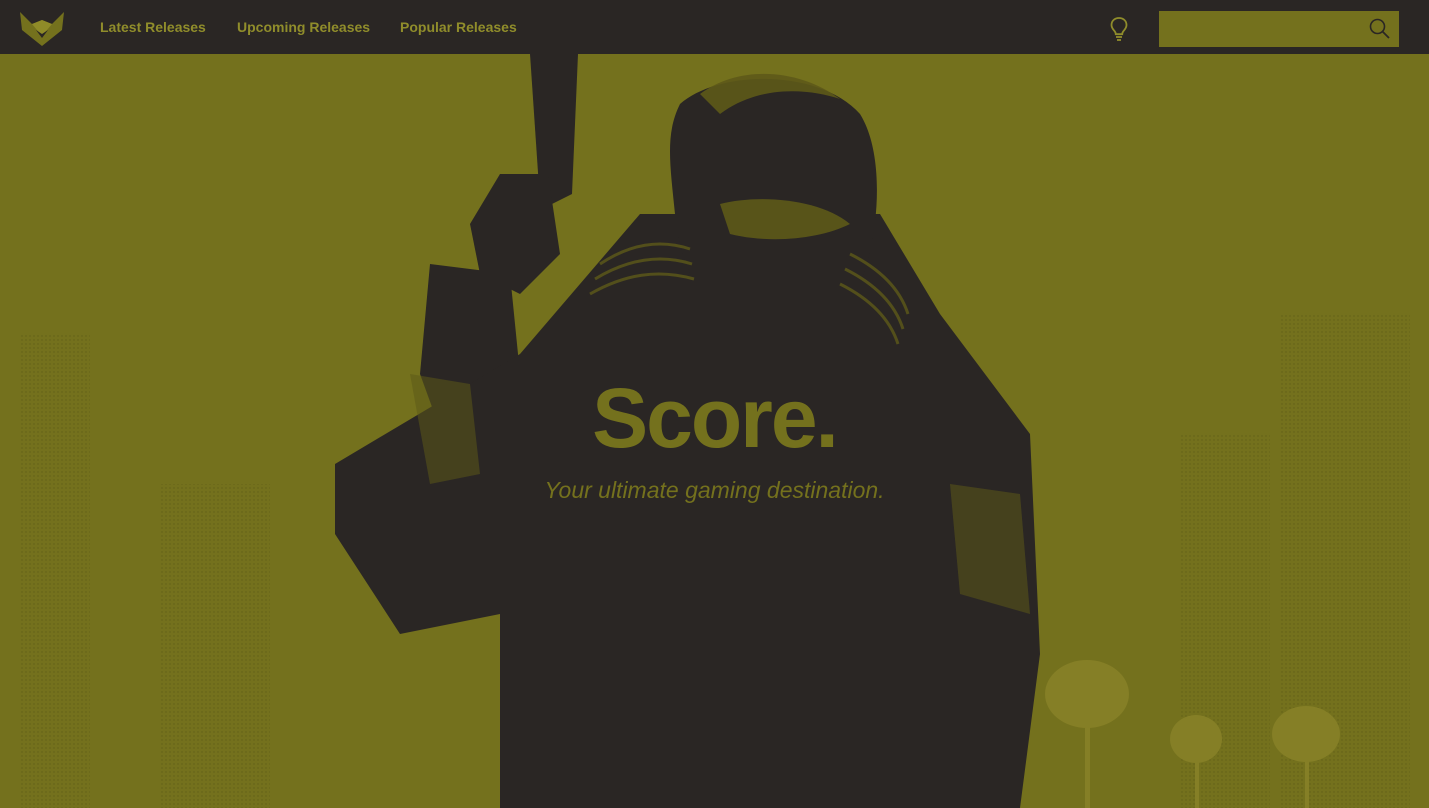 The width and height of the screenshot is (1429, 808). Describe the element at coordinates (1259, 29) in the screenshot. I see `search-input` at that location.